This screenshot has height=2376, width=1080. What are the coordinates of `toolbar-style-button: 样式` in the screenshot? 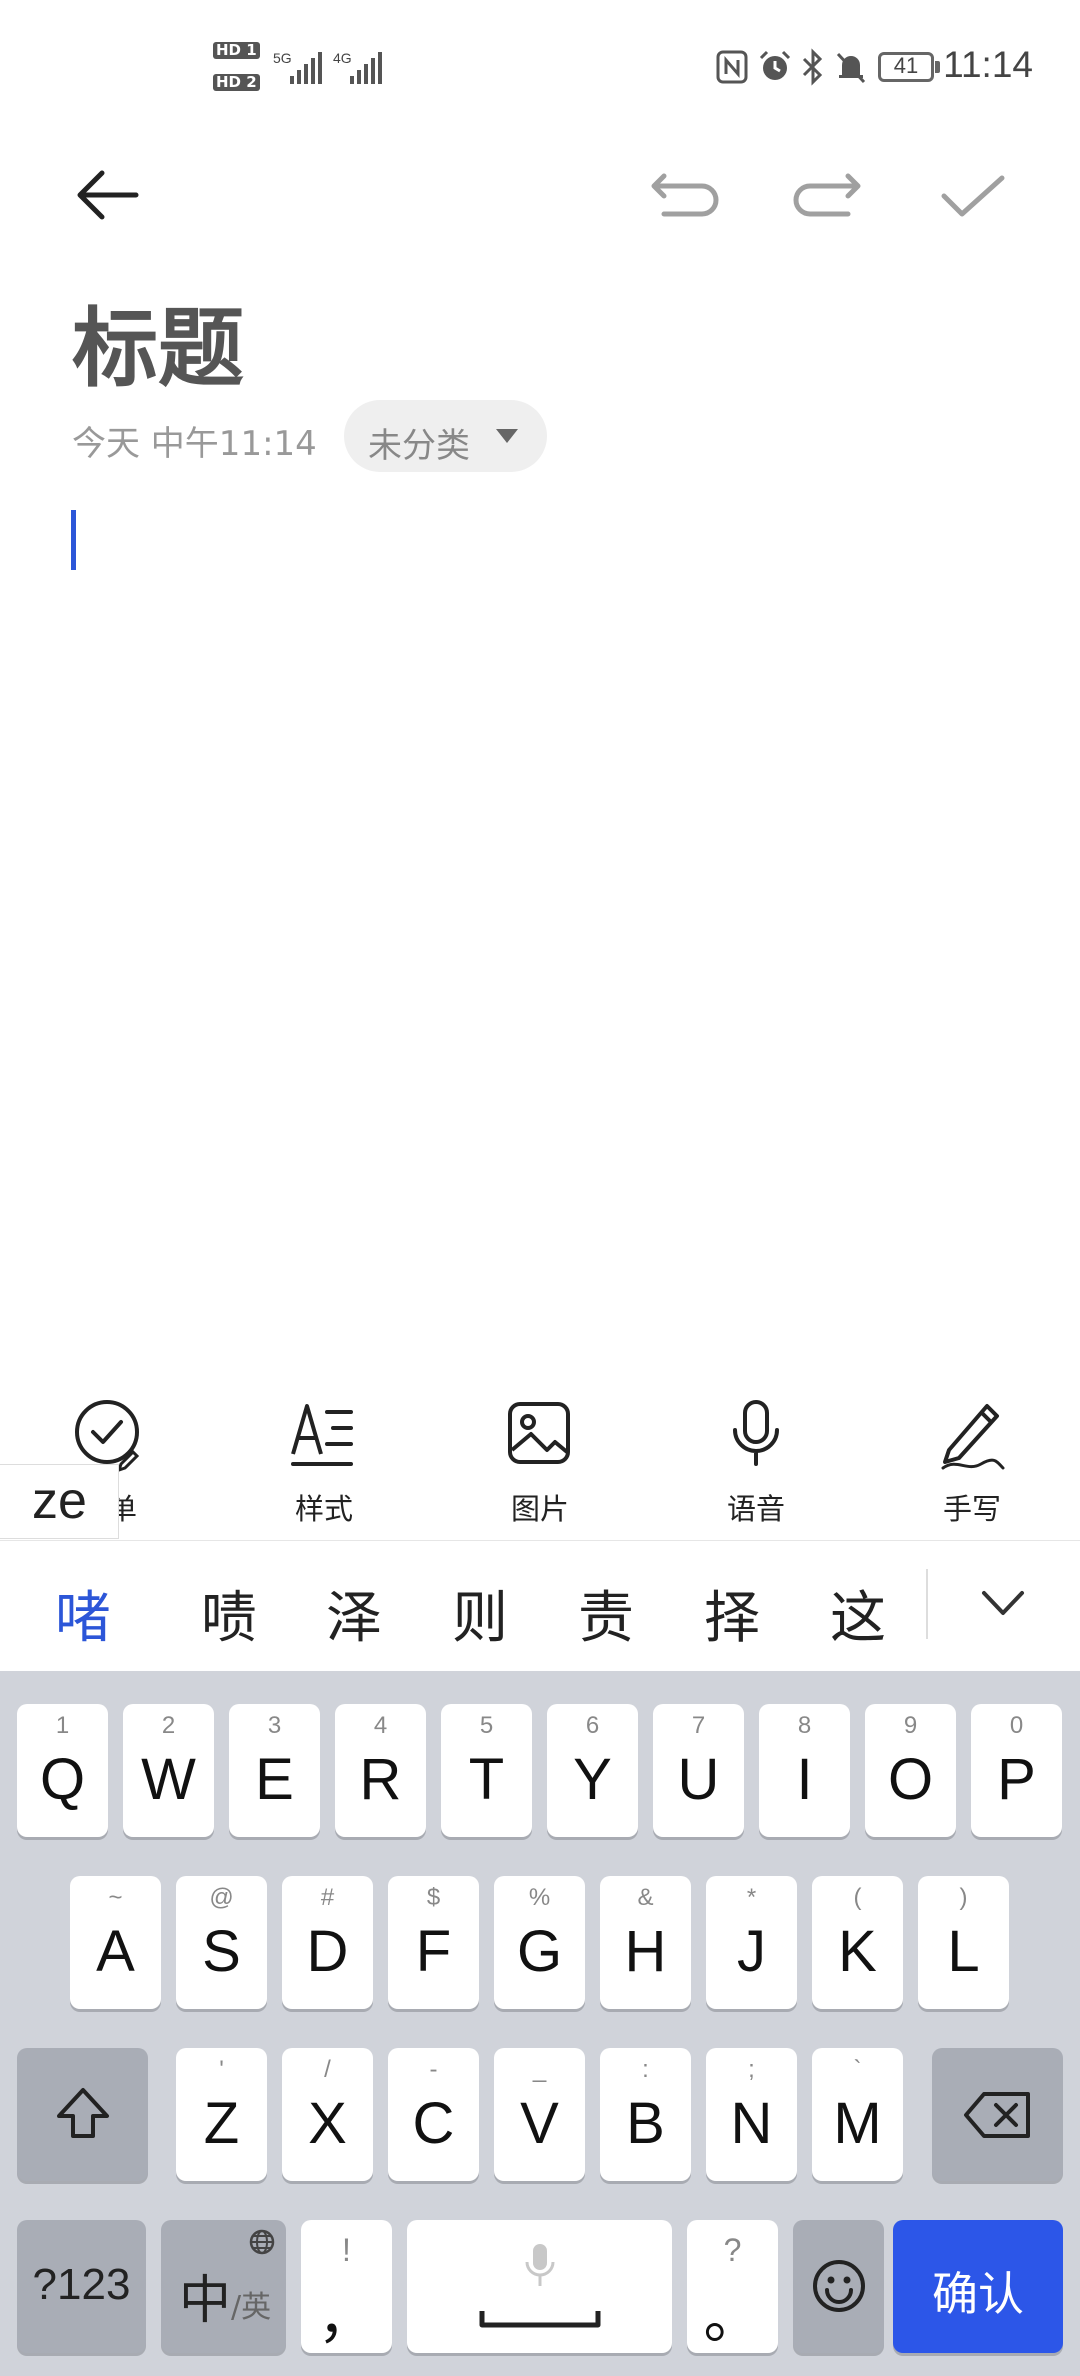 It's located at (324, 1463).